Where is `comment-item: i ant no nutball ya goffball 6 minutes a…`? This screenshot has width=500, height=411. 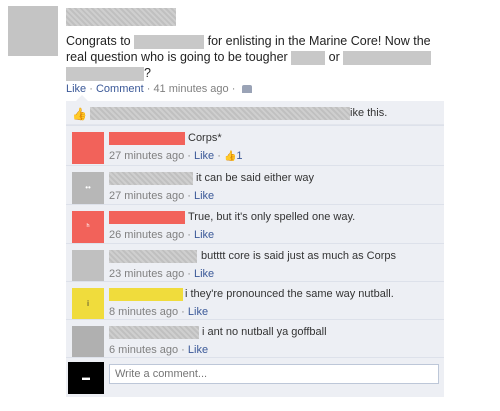
comment-item: i ant no nutball ya goffball 6 minutes a… is located at coordinates (255, 338).